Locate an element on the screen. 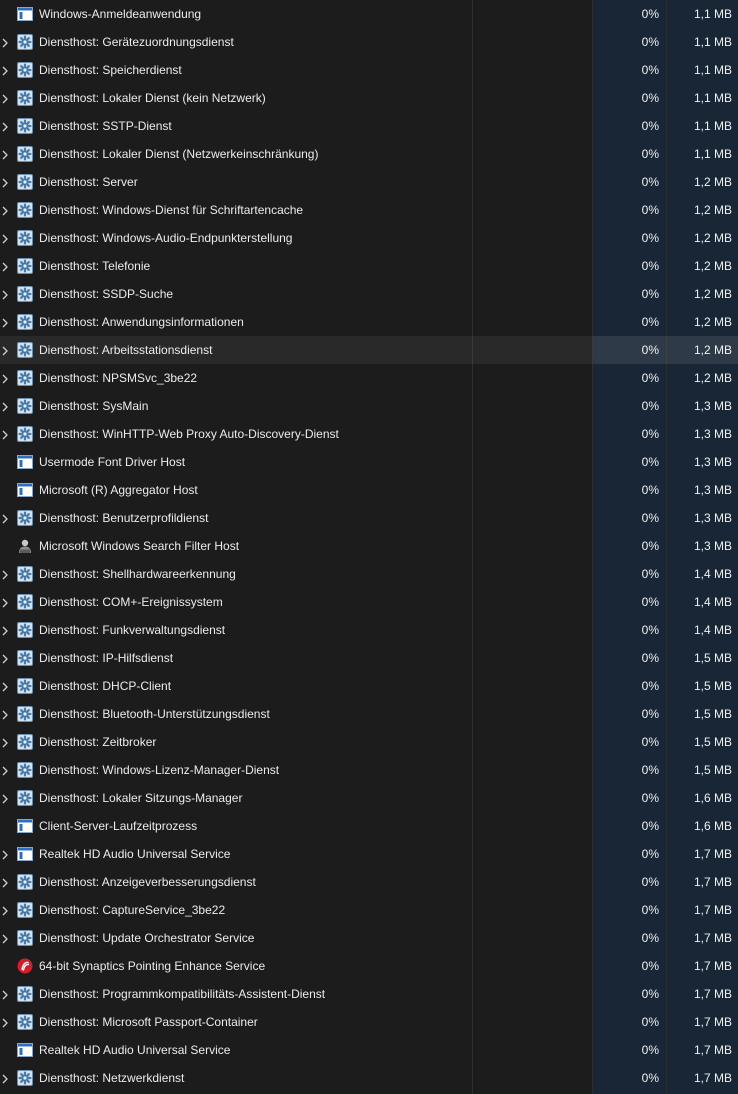 Image resolution: width=738 pixels, height=1094 pixels. process-row: Diensthost: COM+-Ereignissystem 0% 1,4 MB is located at coordinates (369, 602).